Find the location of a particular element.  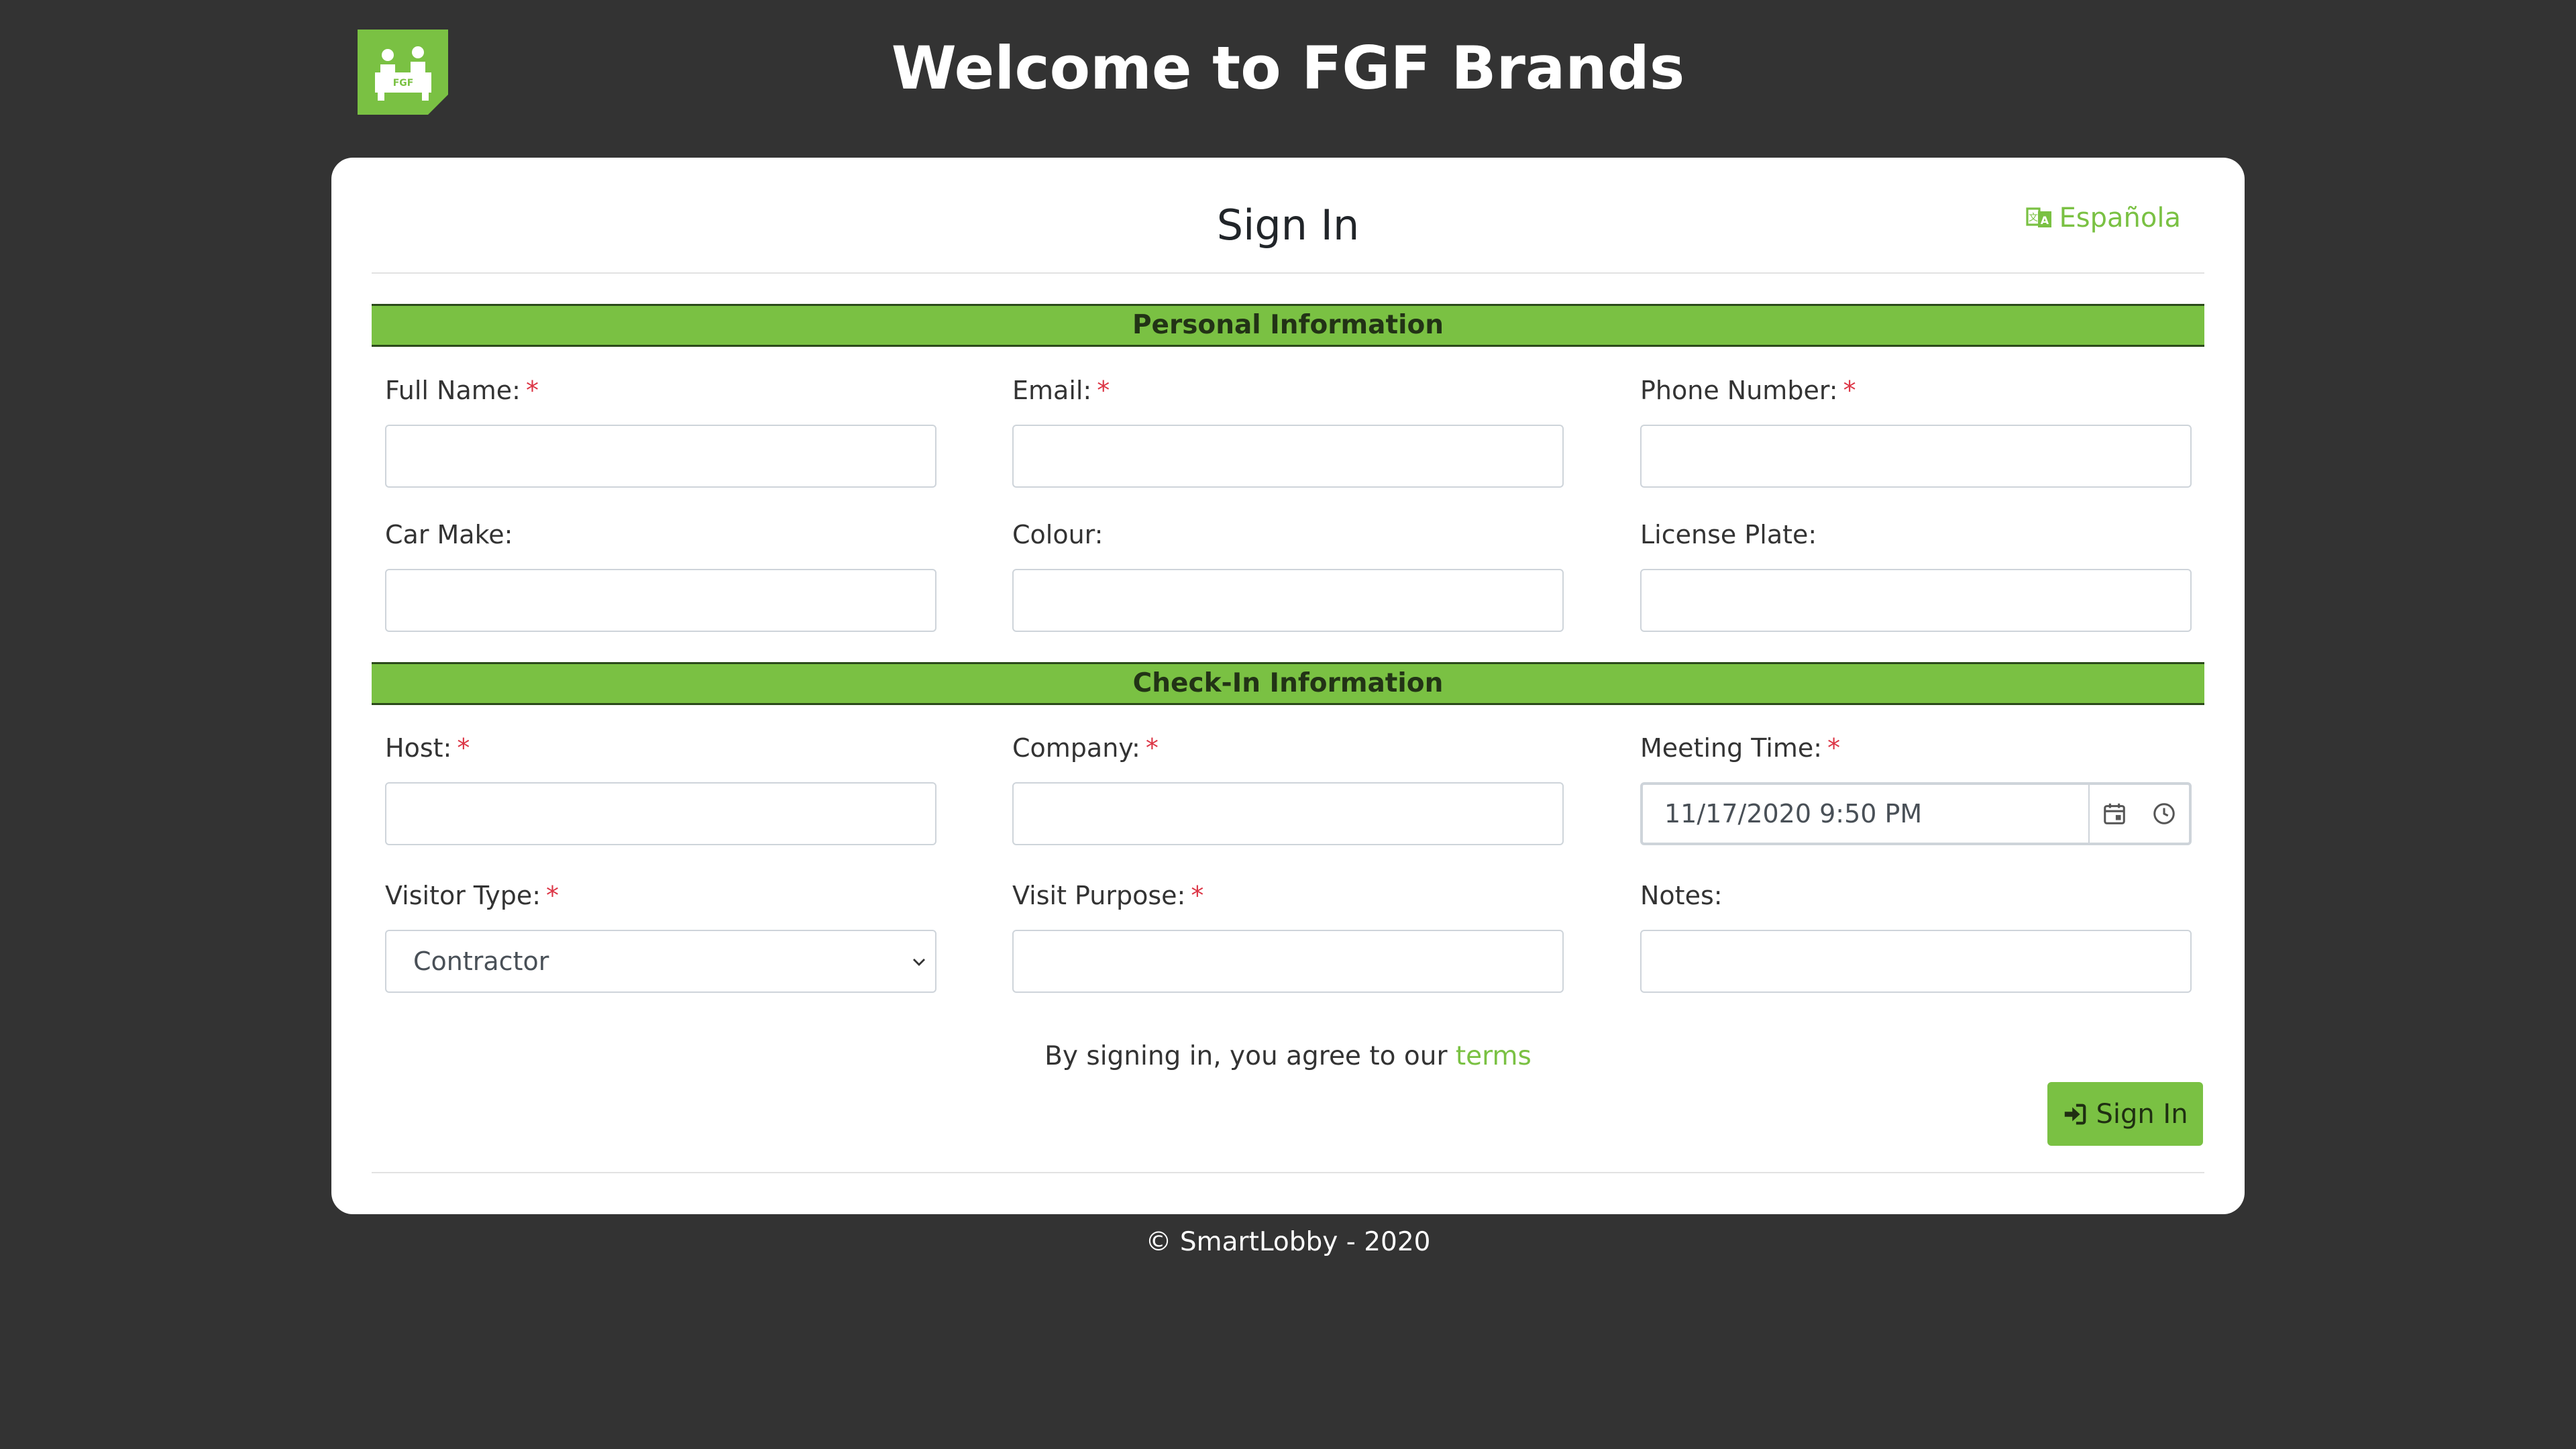

language-icon: 文 A is located at coordinates (2038, 217).